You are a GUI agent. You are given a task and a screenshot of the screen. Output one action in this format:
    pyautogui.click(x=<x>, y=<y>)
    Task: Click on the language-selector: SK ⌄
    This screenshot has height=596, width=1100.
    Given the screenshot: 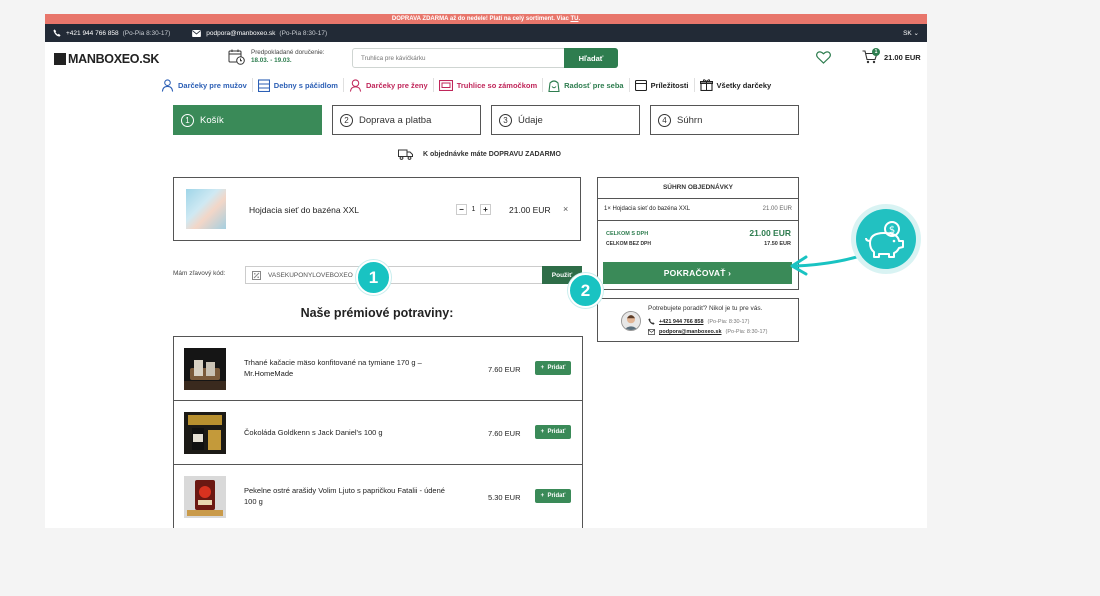 What is the action you would take?
    pyautogui.click(x=911, y=33)
    